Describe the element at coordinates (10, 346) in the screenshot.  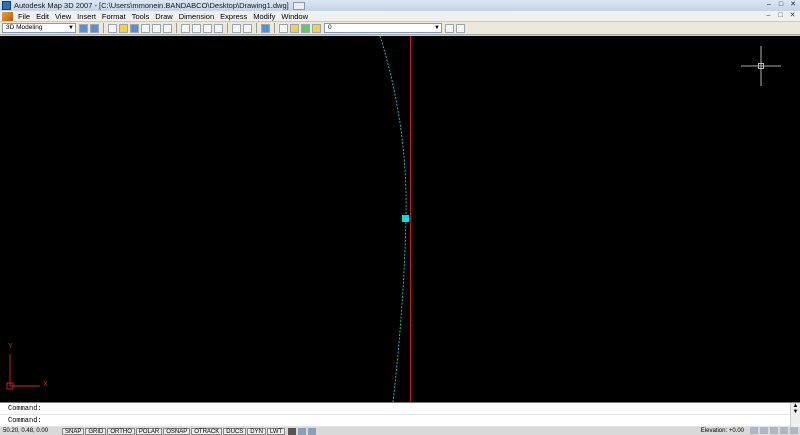
I see `ucs-y-label: Y` at that location.